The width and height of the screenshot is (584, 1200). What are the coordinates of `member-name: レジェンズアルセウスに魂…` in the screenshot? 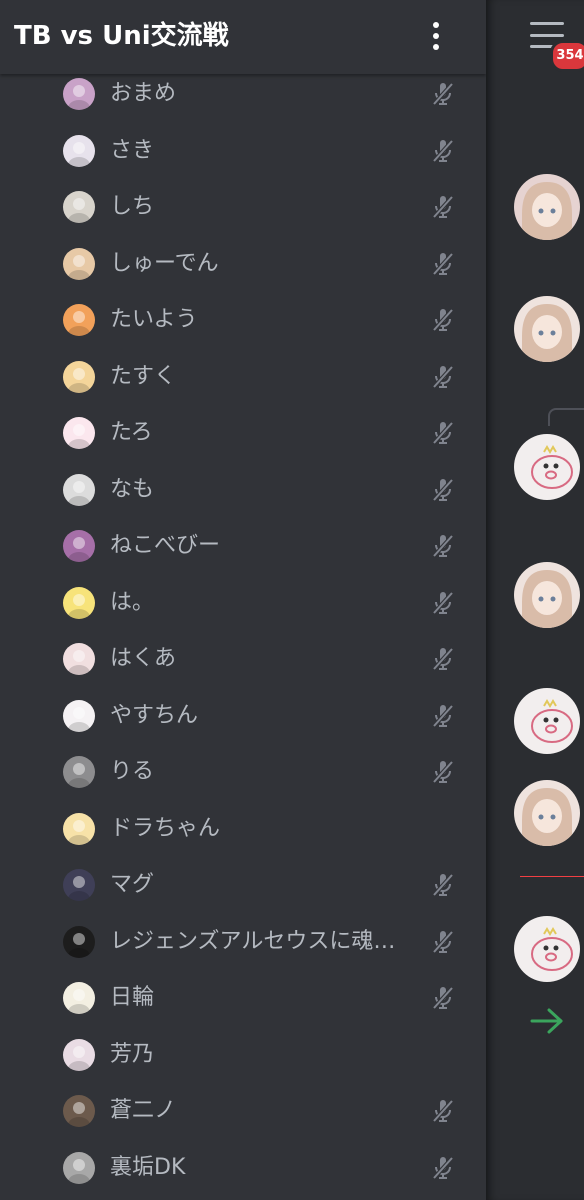 It's located at (253, 941).